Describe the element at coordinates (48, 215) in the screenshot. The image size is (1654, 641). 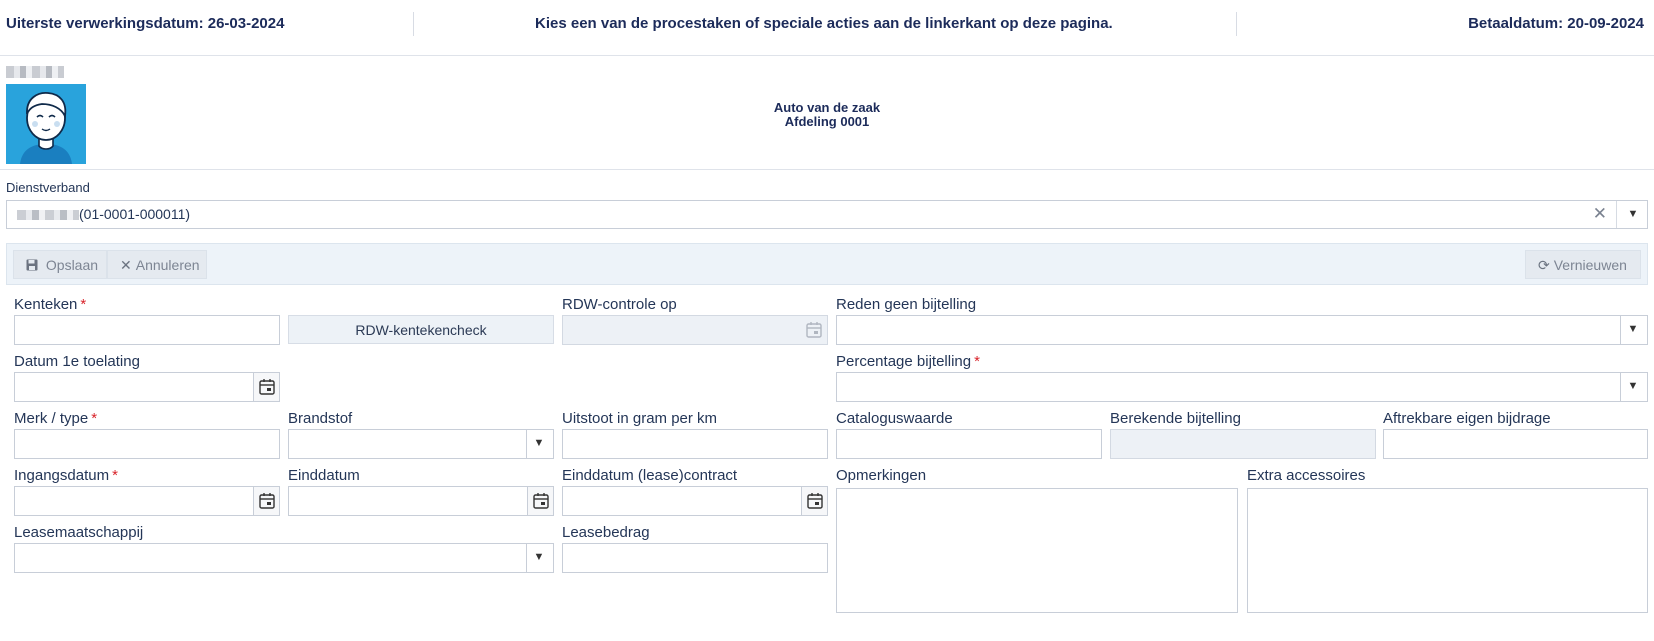
I see `employment-name-blurred` at that location.